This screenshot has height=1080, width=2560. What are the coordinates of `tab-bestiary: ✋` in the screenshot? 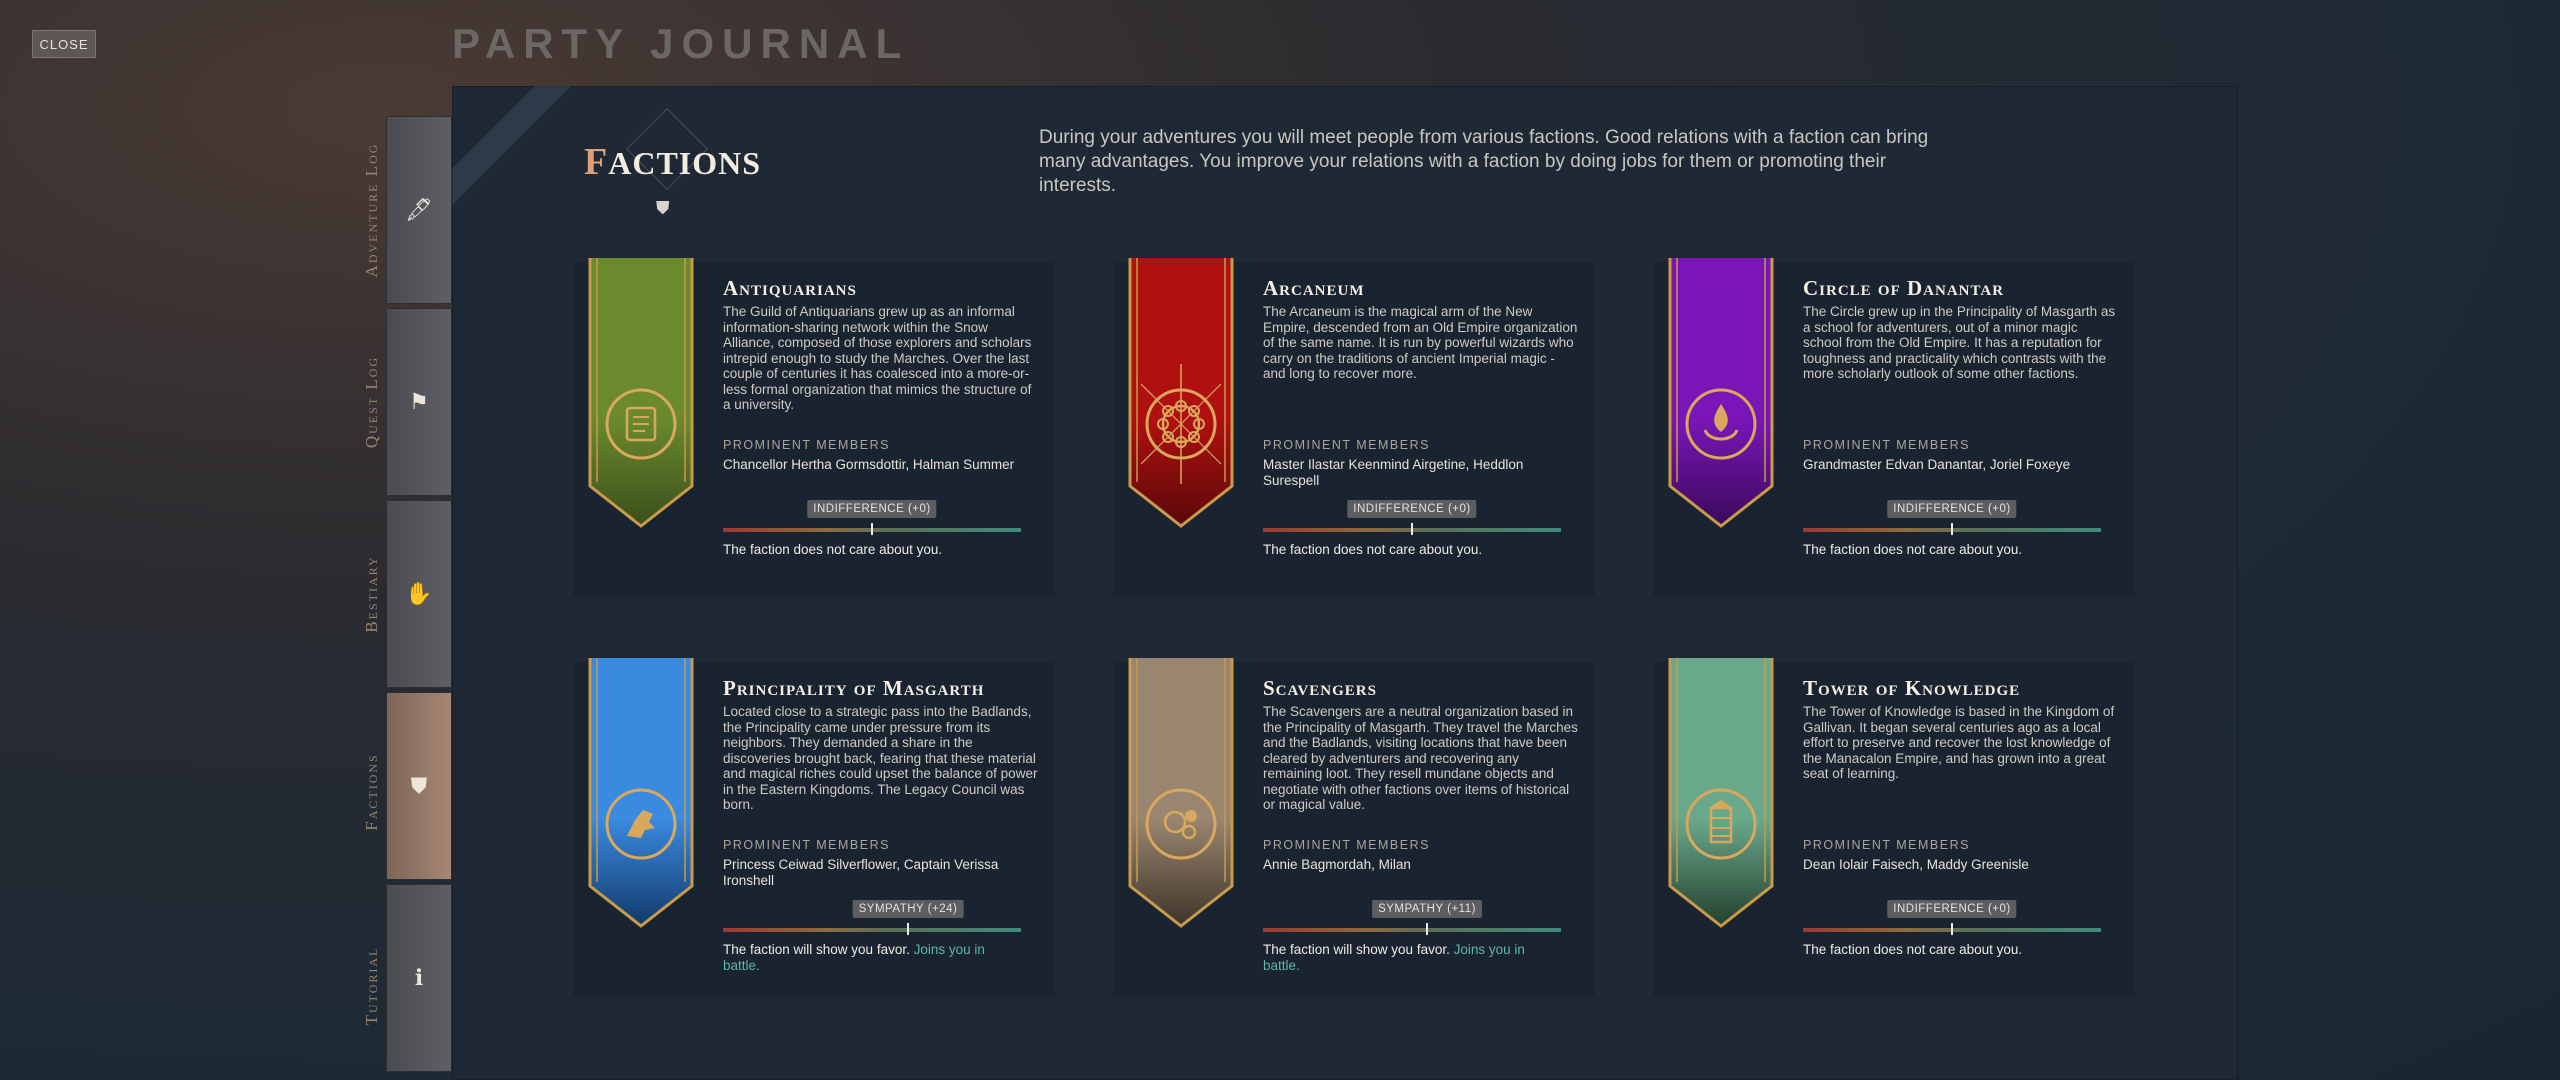 It's located at (419, 594).